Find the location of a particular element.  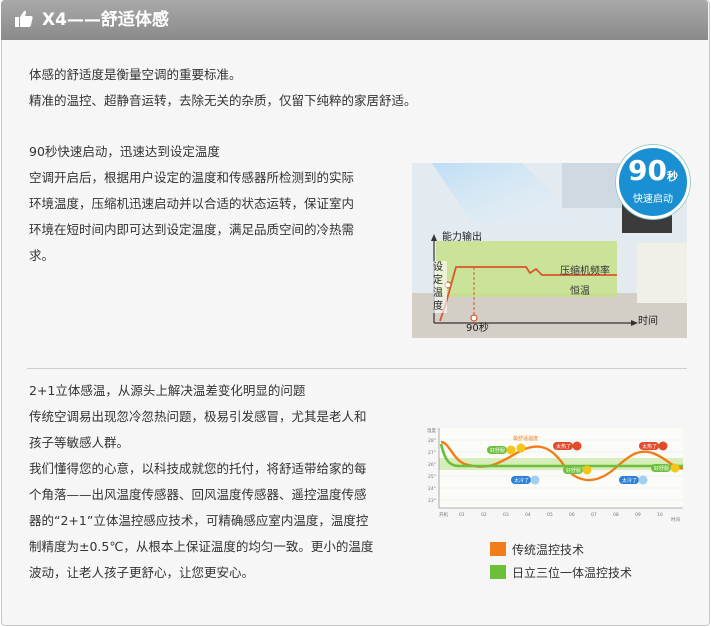

legend-item-traditional: 传统温控技术 is located at coordinates (537, 549).